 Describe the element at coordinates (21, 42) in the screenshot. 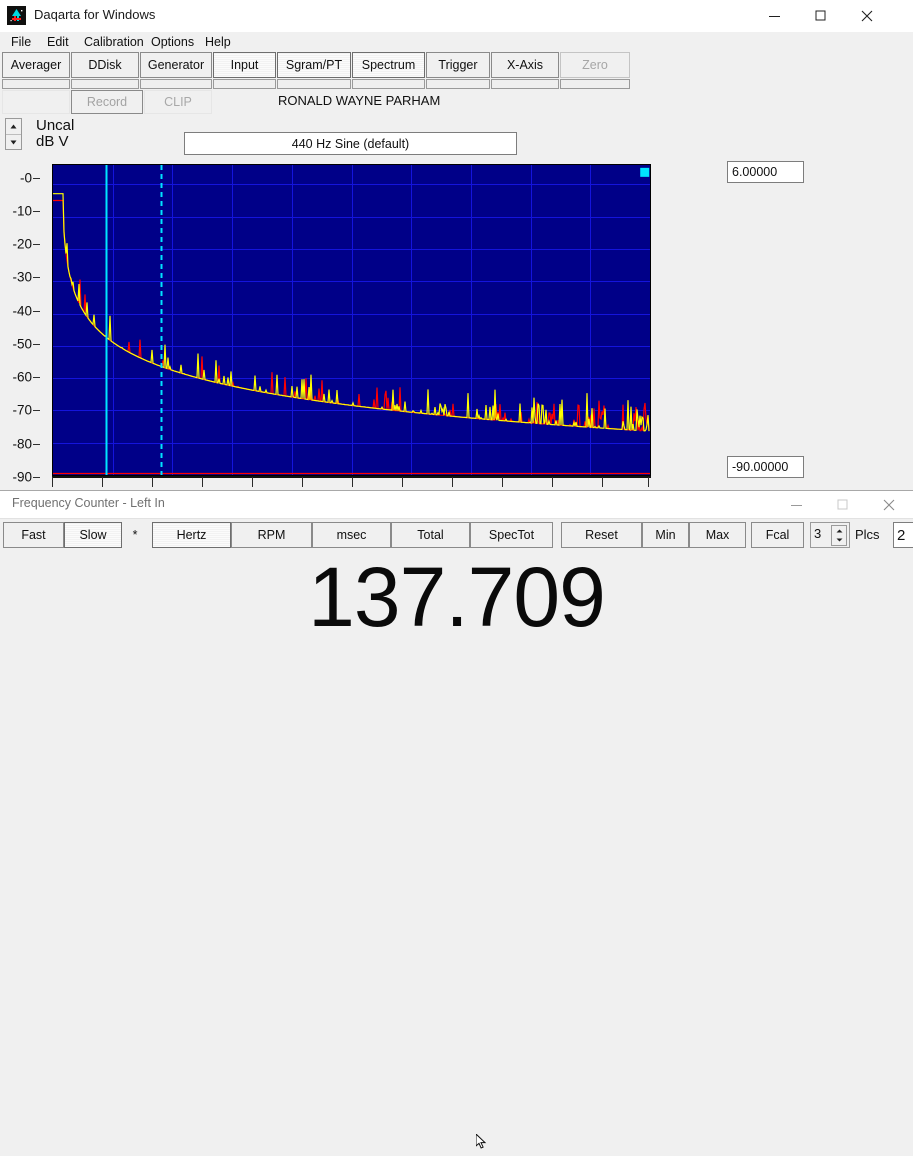

I see `menu-item-file: File` at that location.